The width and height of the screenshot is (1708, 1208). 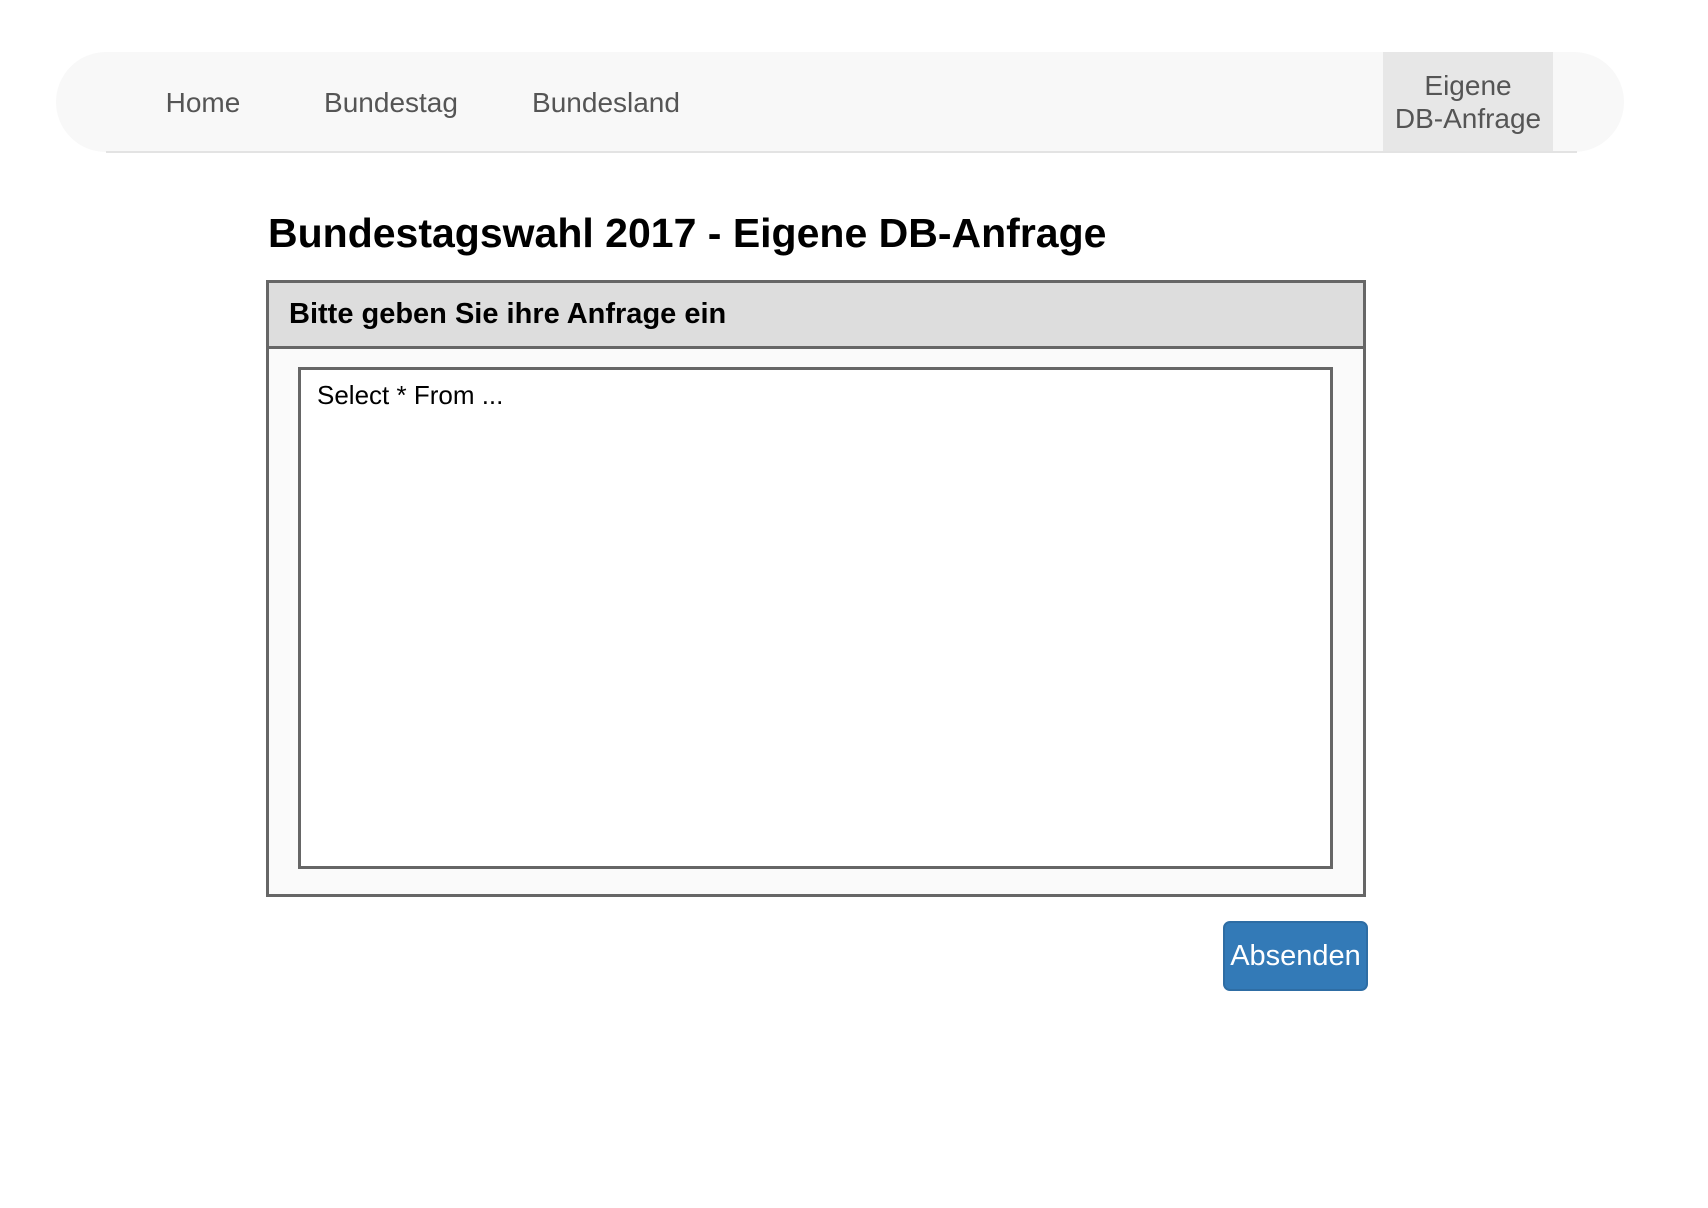 I want to click on nav-item-bundestag: Bundestag, so click(x=391, y=102).